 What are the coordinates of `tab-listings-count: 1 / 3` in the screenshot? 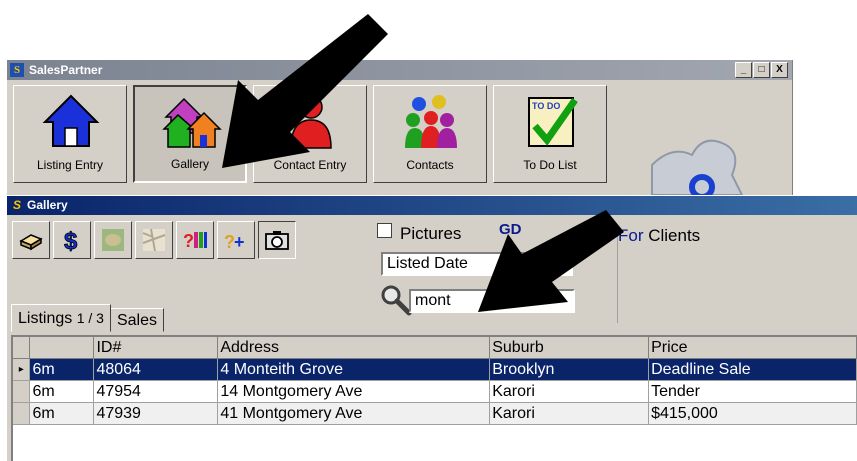 It's located at (90, 318).